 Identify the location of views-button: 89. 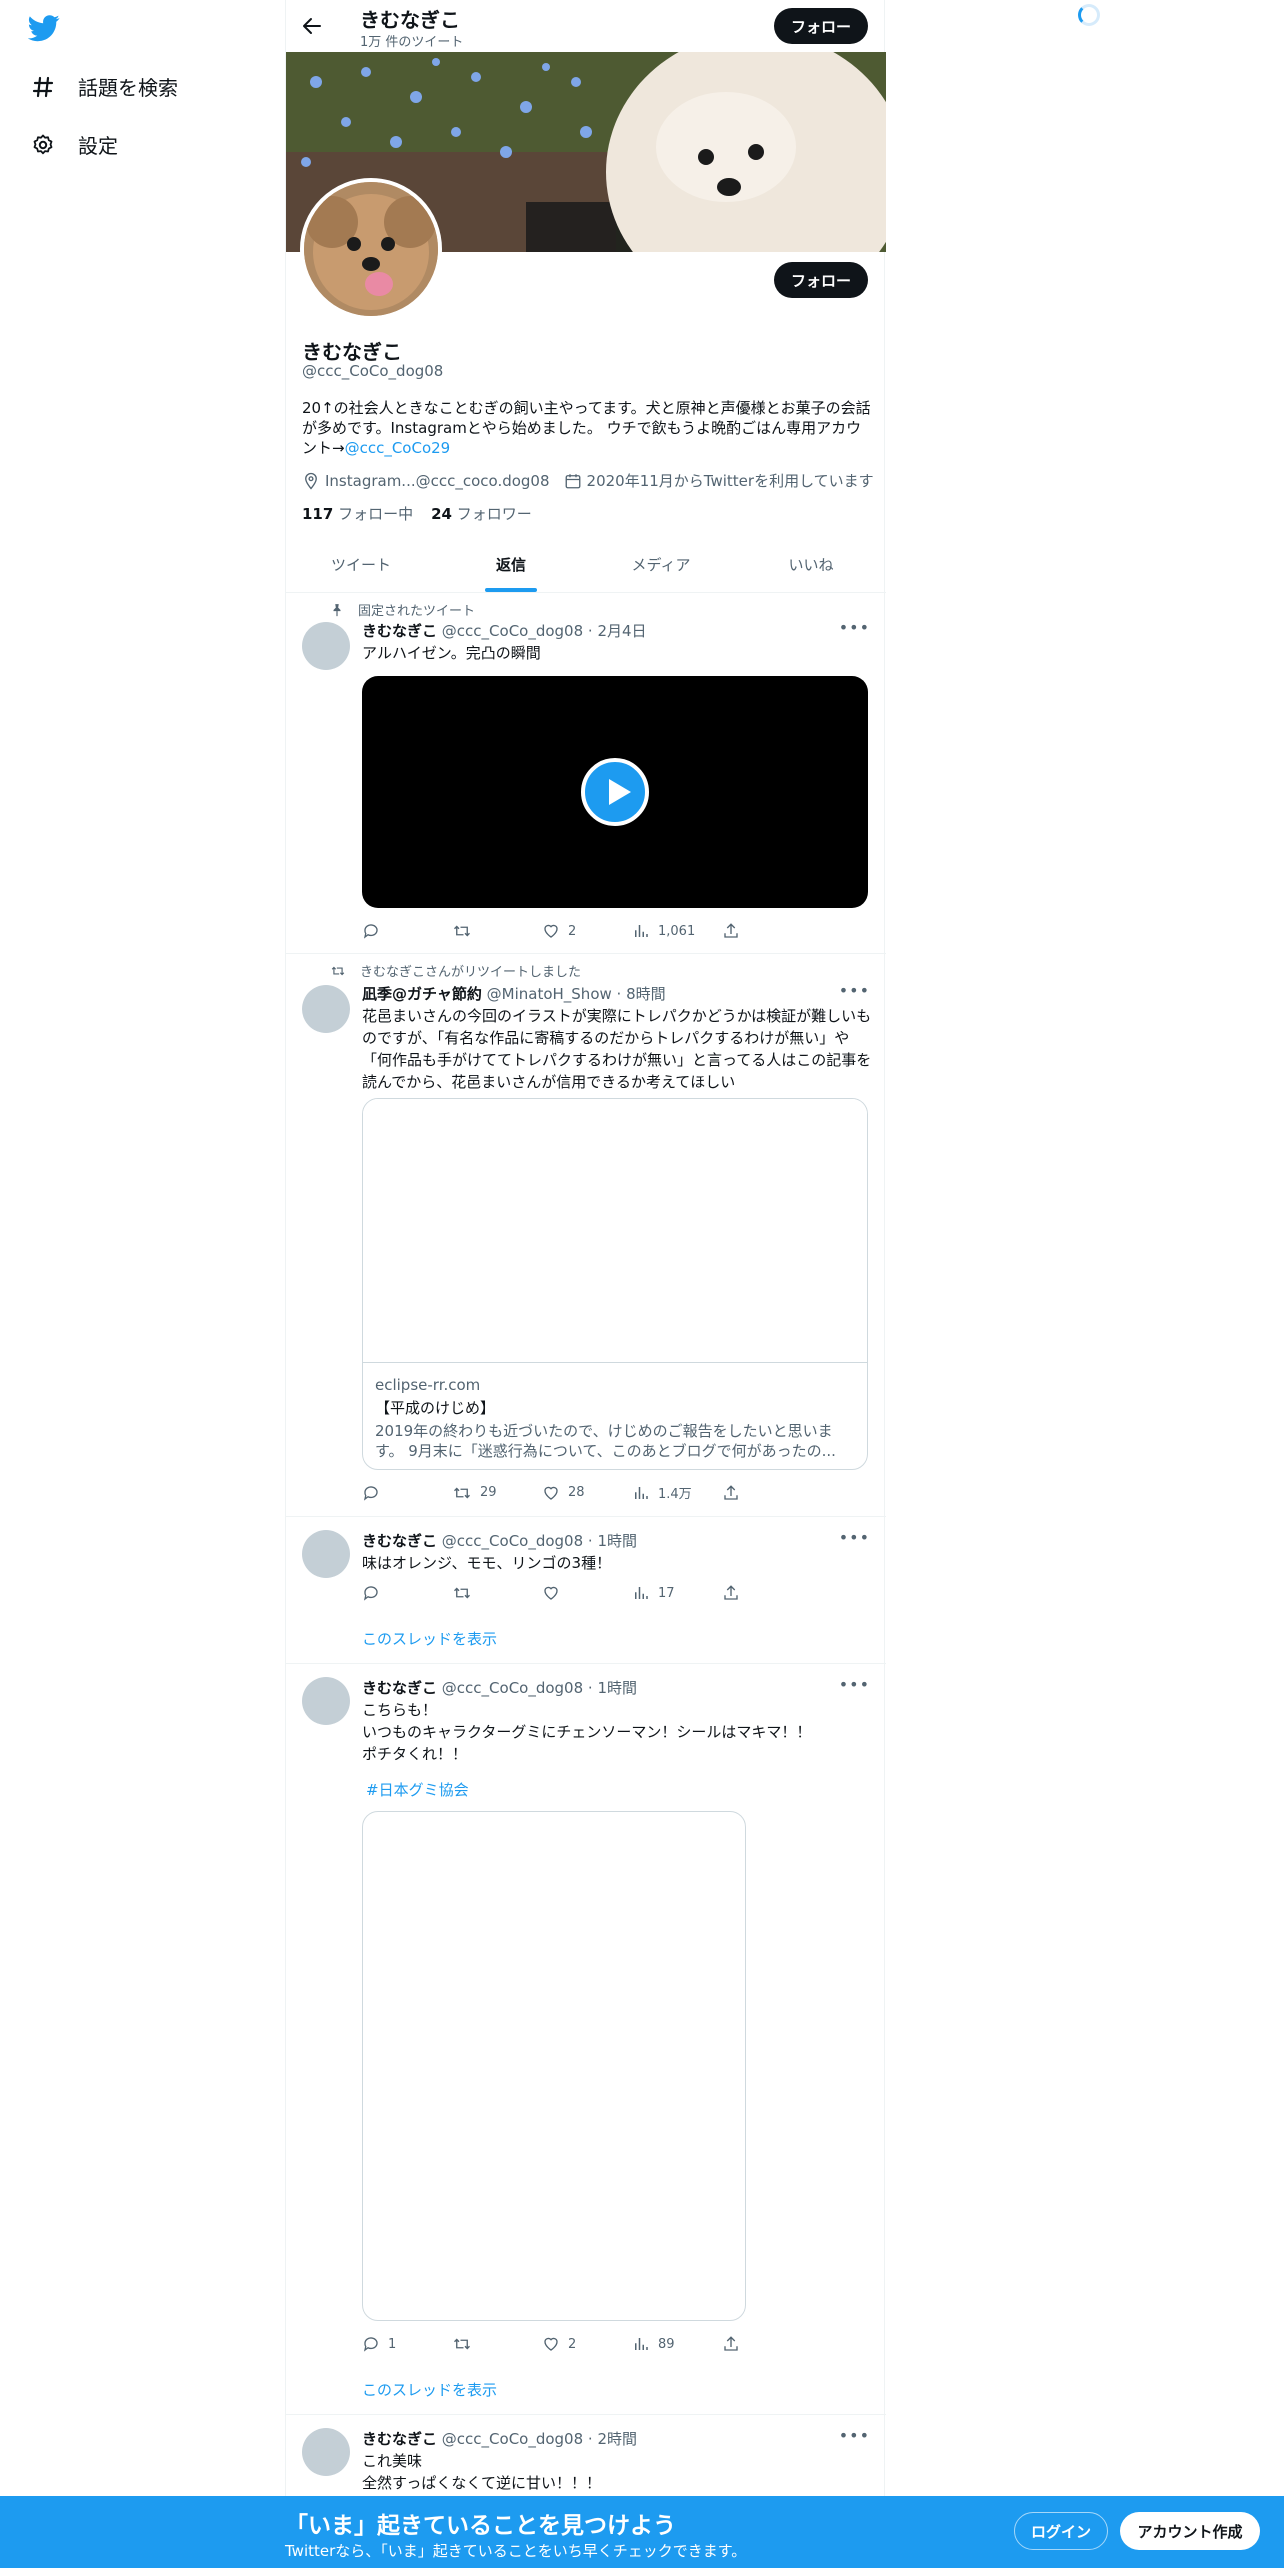
(677, 2344).